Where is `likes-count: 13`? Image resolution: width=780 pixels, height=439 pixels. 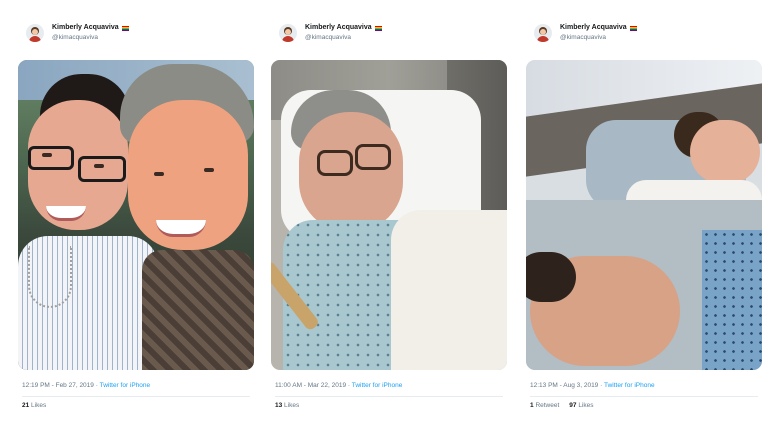 likes-count: 13 is located at coordinates (279, 405).